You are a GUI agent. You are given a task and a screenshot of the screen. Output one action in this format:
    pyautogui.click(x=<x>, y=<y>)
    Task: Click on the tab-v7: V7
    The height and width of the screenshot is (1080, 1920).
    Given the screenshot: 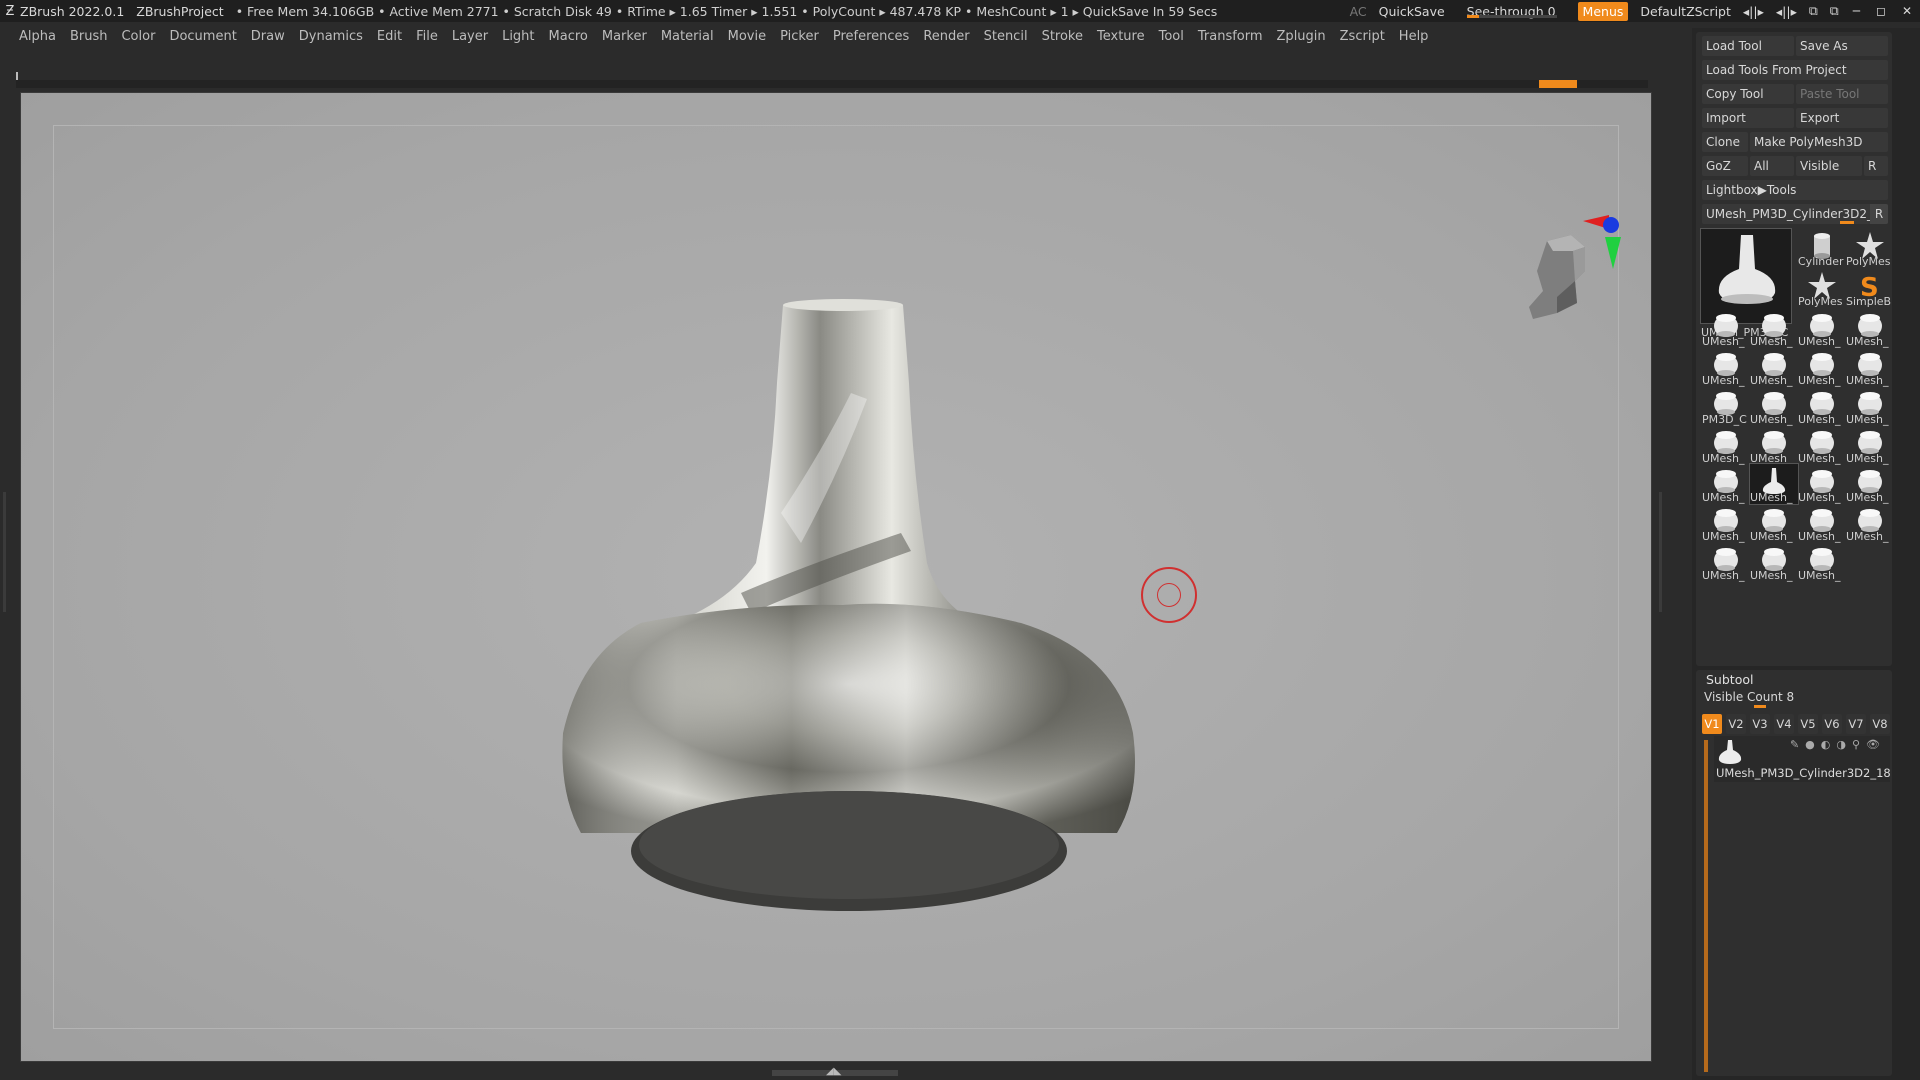 What is the action you would take?
    pyautogui.click(x=1856, y=724)
    